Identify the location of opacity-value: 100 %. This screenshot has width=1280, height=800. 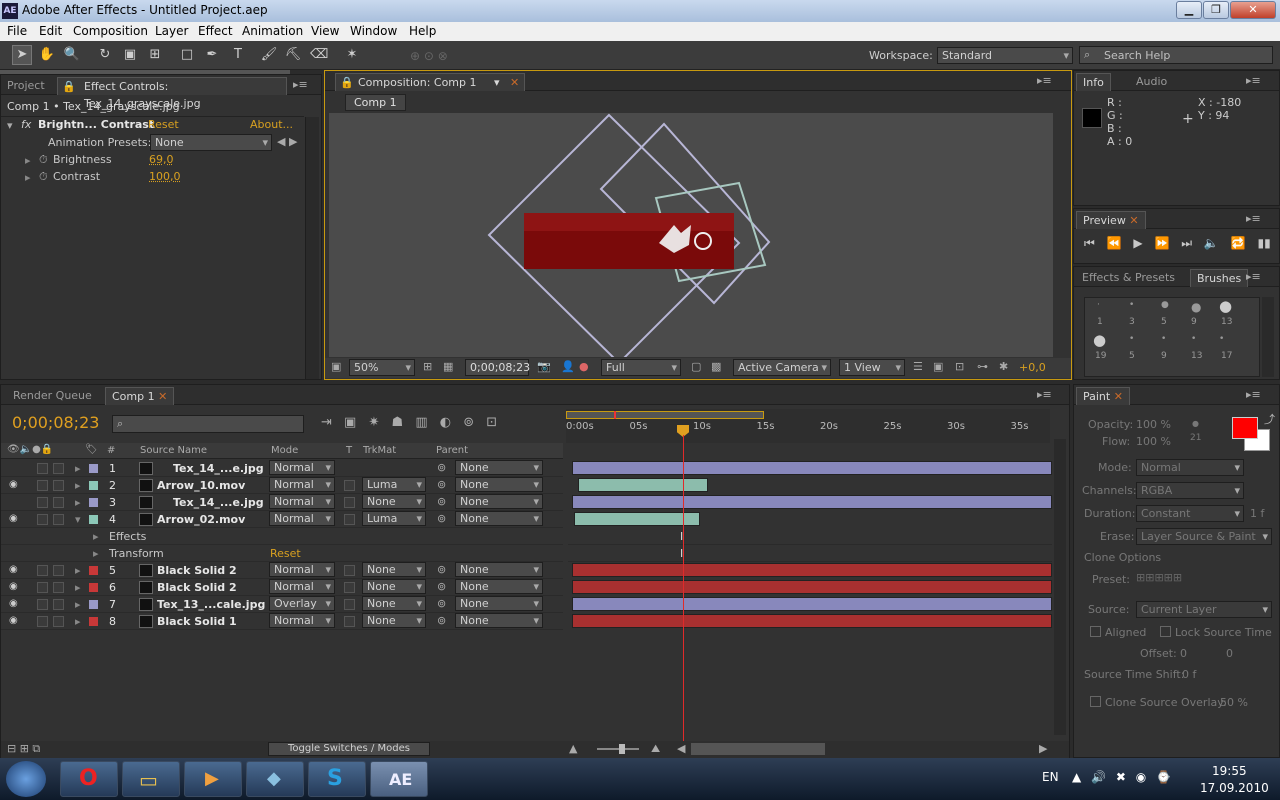
(1153, 424).